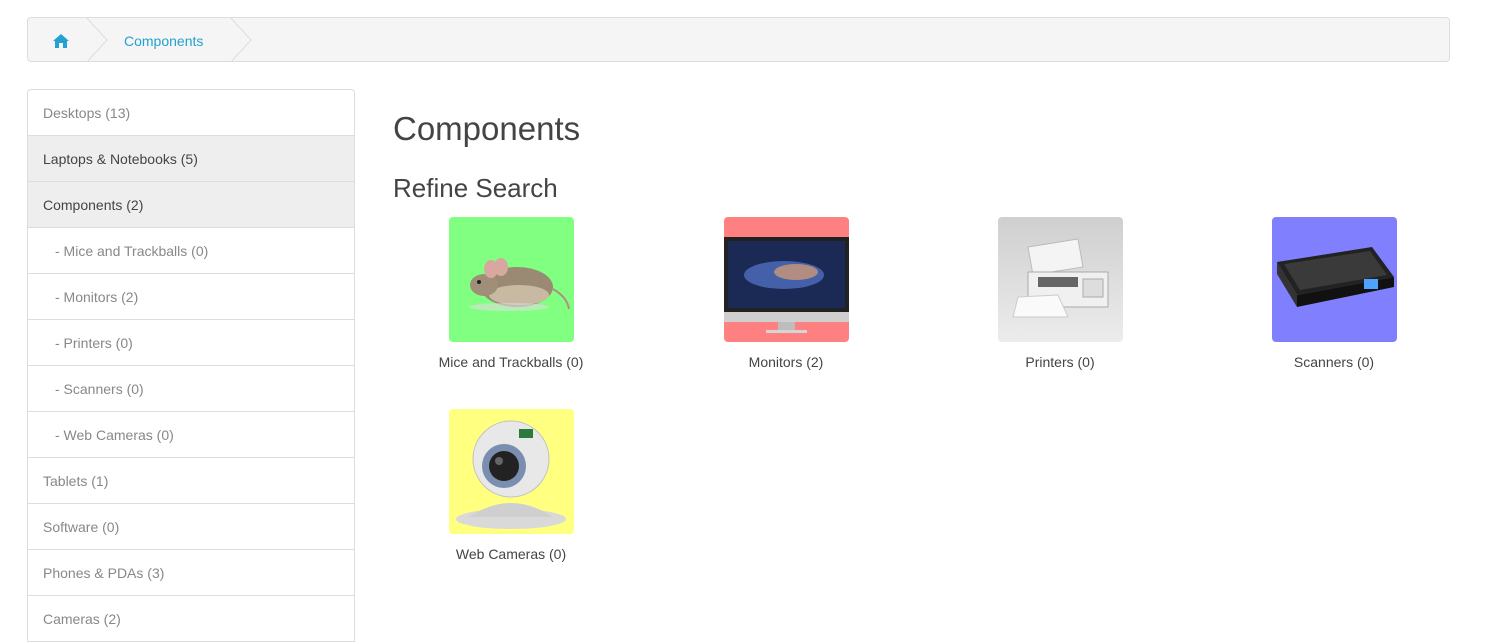 The image size is (1498, 642). Describe the element at coordinates (191, 435) in the screenshot. I see `sidebar-item-web-cameras: - Web Cameras (0)` at that location.